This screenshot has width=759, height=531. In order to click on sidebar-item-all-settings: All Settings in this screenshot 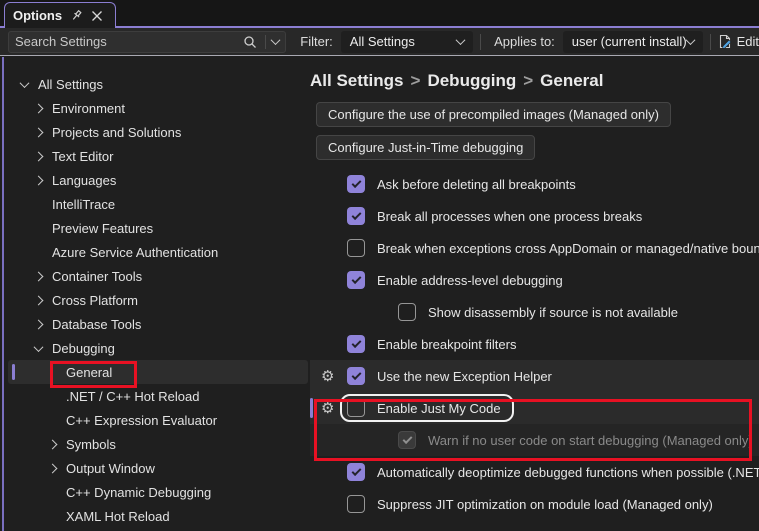, I will do `click(158, 84)`.